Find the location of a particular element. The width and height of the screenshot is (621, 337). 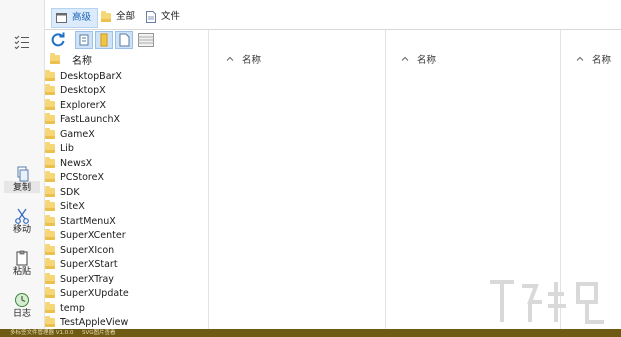

watermark-logo is located at coordinates (547, 302).